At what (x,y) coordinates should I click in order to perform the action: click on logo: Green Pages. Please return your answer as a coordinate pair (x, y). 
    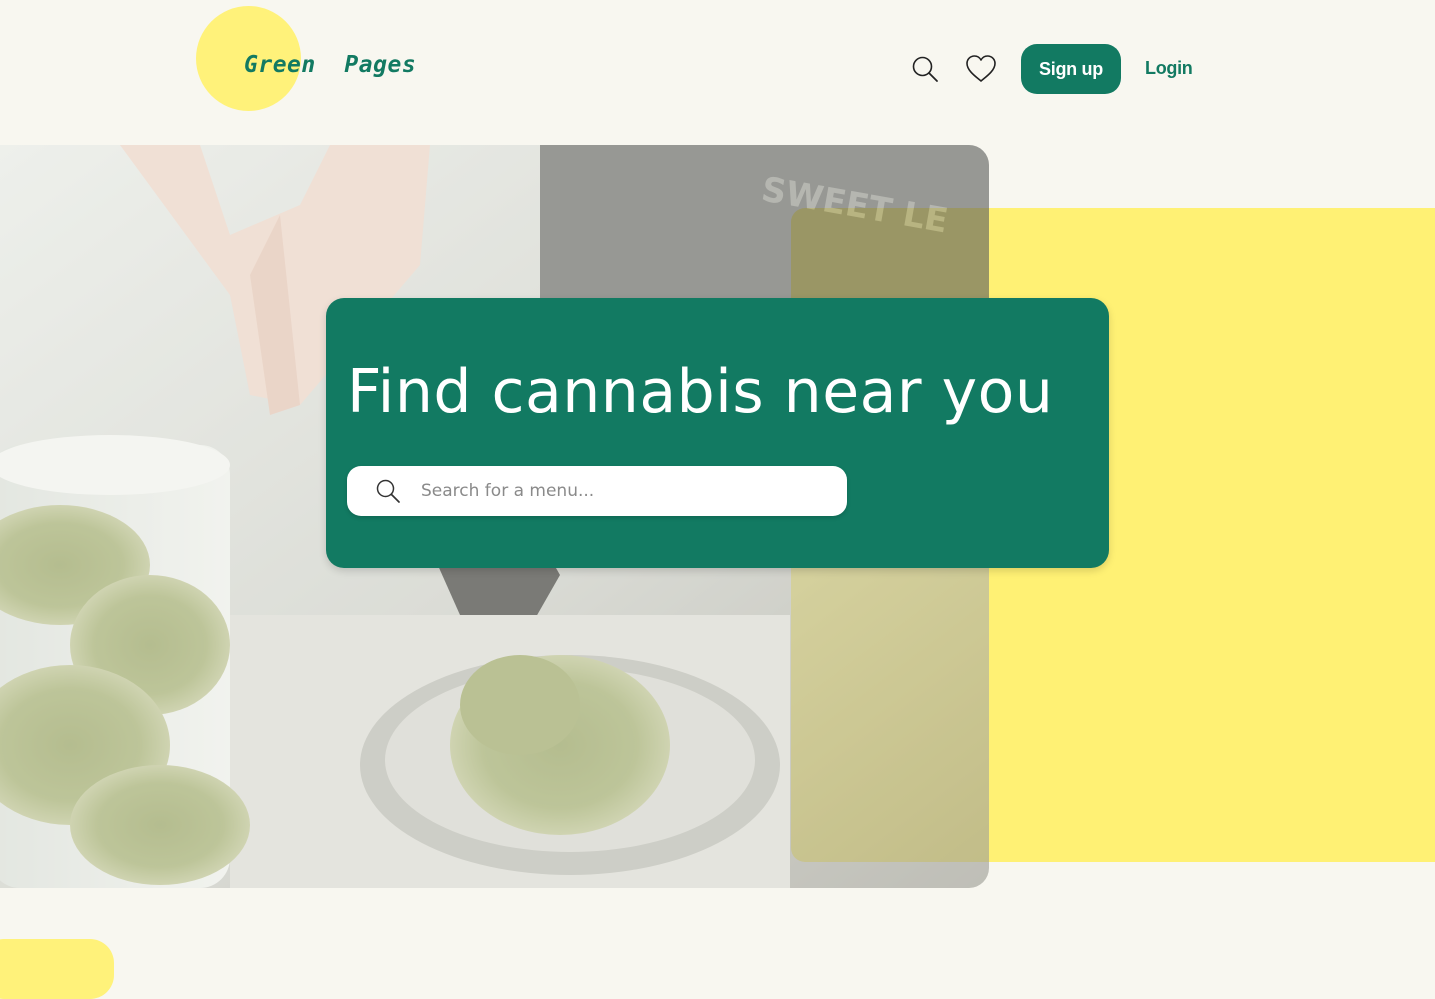
    Looking at the image, I should click on (330, 65).